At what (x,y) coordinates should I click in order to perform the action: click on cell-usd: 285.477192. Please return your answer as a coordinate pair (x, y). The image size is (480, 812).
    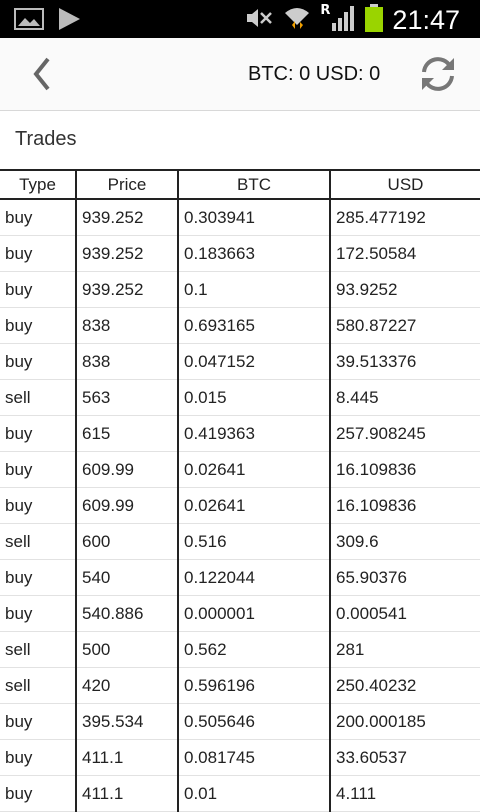
    Looking at the image, I should click on (405, 217).